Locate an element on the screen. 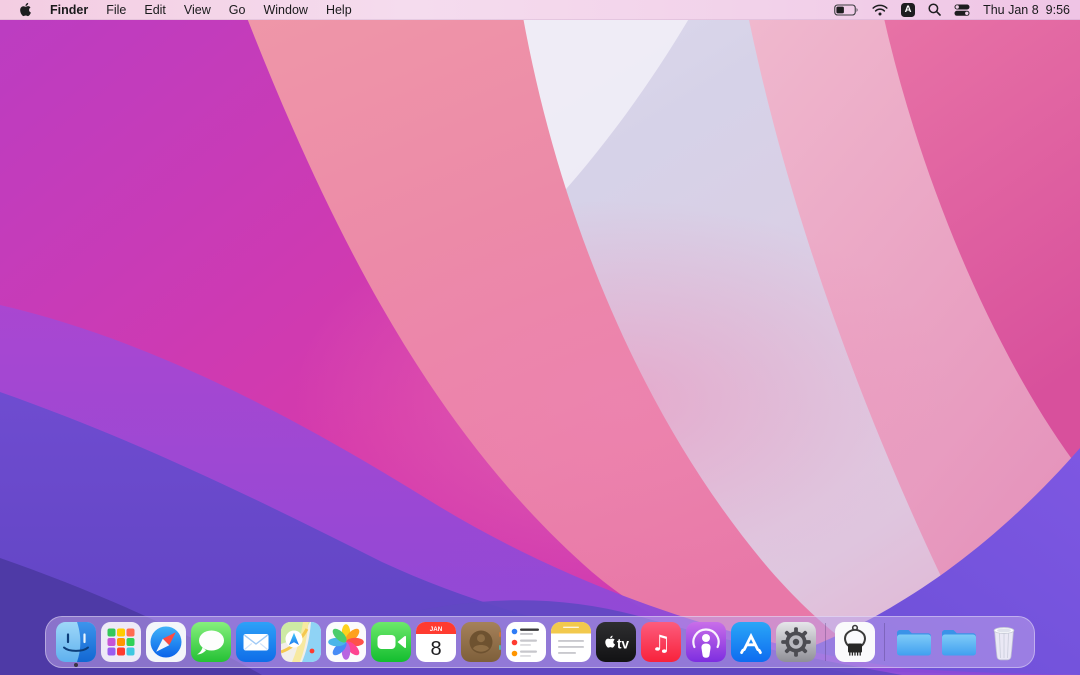  dock-item-mail is located at coordinates (256, 642).